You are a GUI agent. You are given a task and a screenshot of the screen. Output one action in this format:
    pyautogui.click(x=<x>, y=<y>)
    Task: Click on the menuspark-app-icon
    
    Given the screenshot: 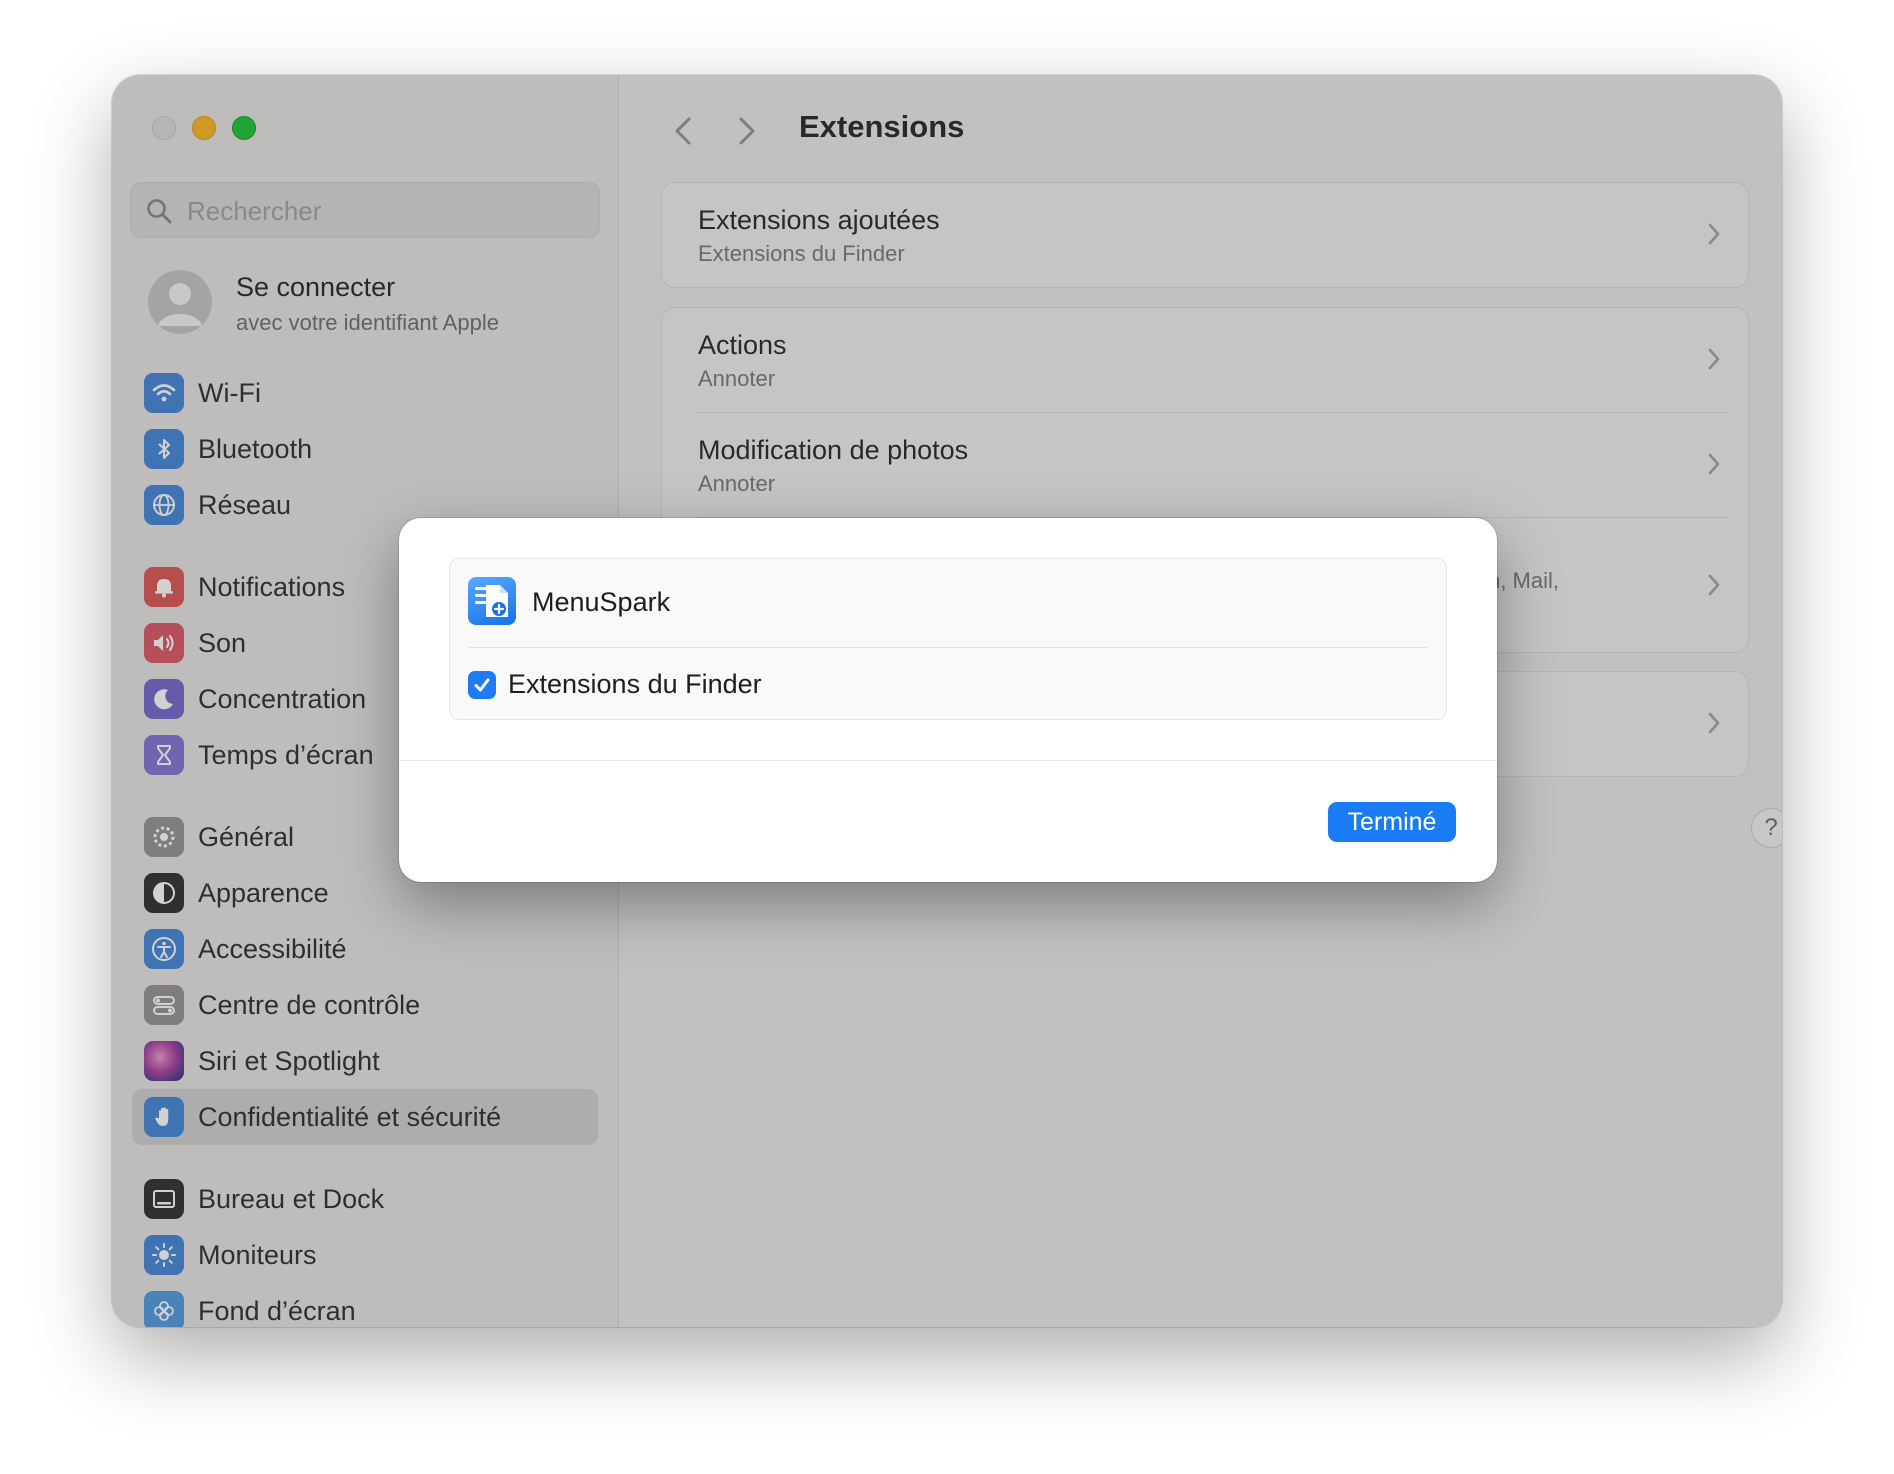 What is the action you would take?
    pyautogui.click(x=492, y=601)
    